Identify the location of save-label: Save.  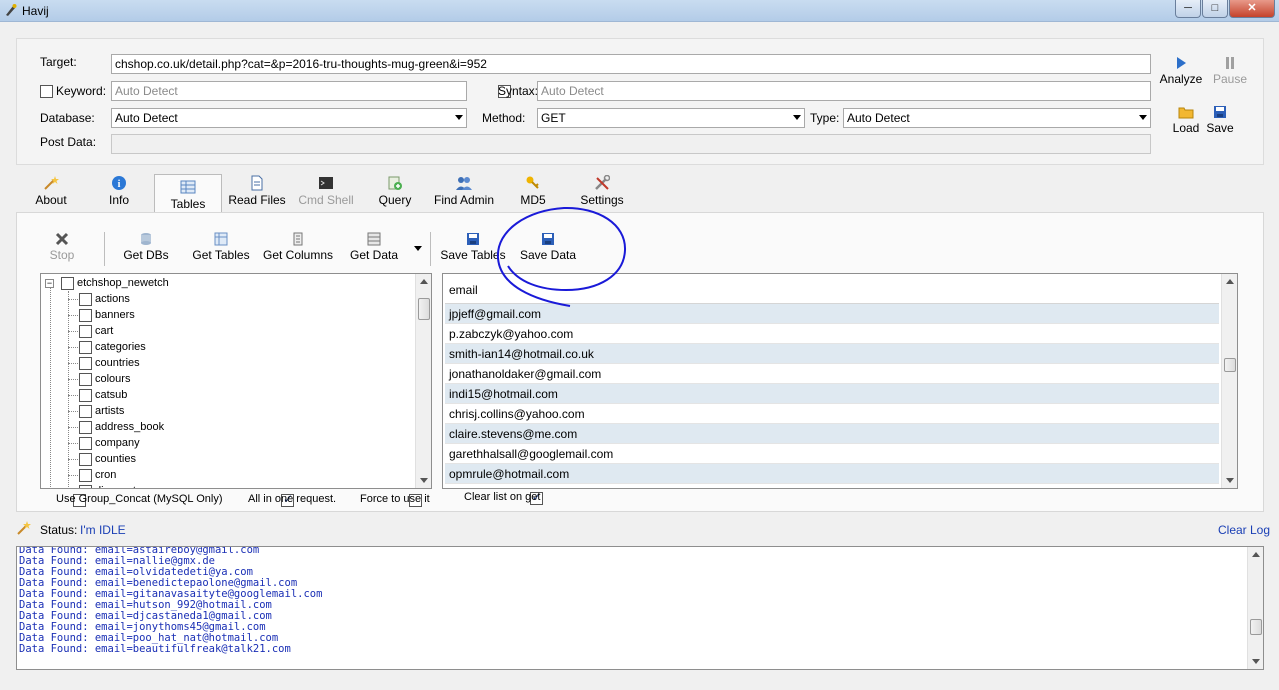
(1220, 128).